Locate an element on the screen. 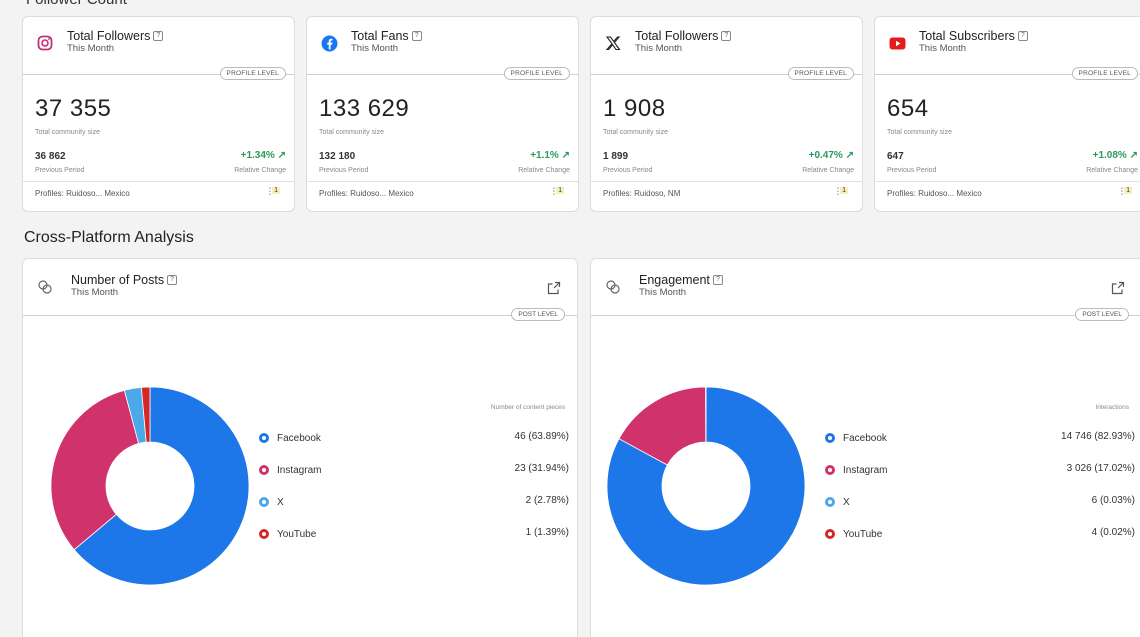 The image size is (1140, 637). previous-value: 132 180 is located at coordinates (337, 156).